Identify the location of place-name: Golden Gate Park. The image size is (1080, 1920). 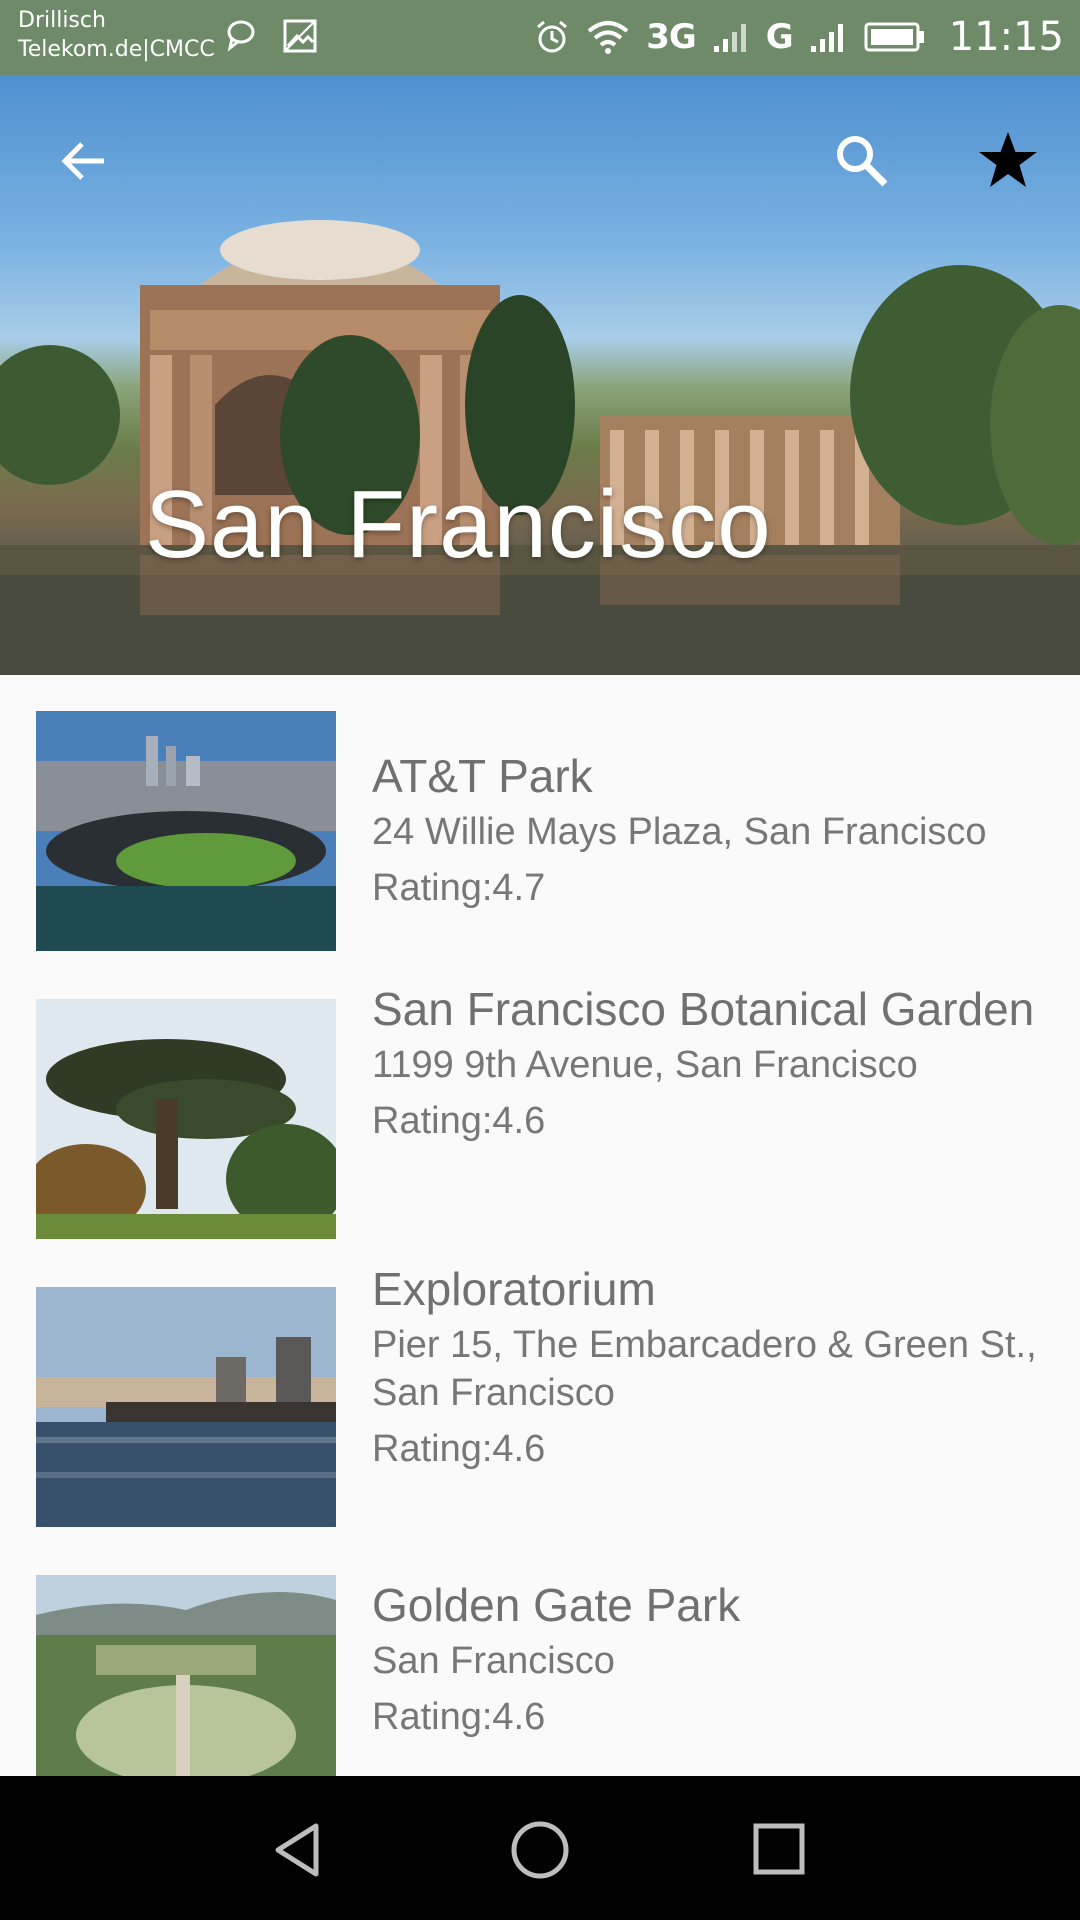
(556, 1605).